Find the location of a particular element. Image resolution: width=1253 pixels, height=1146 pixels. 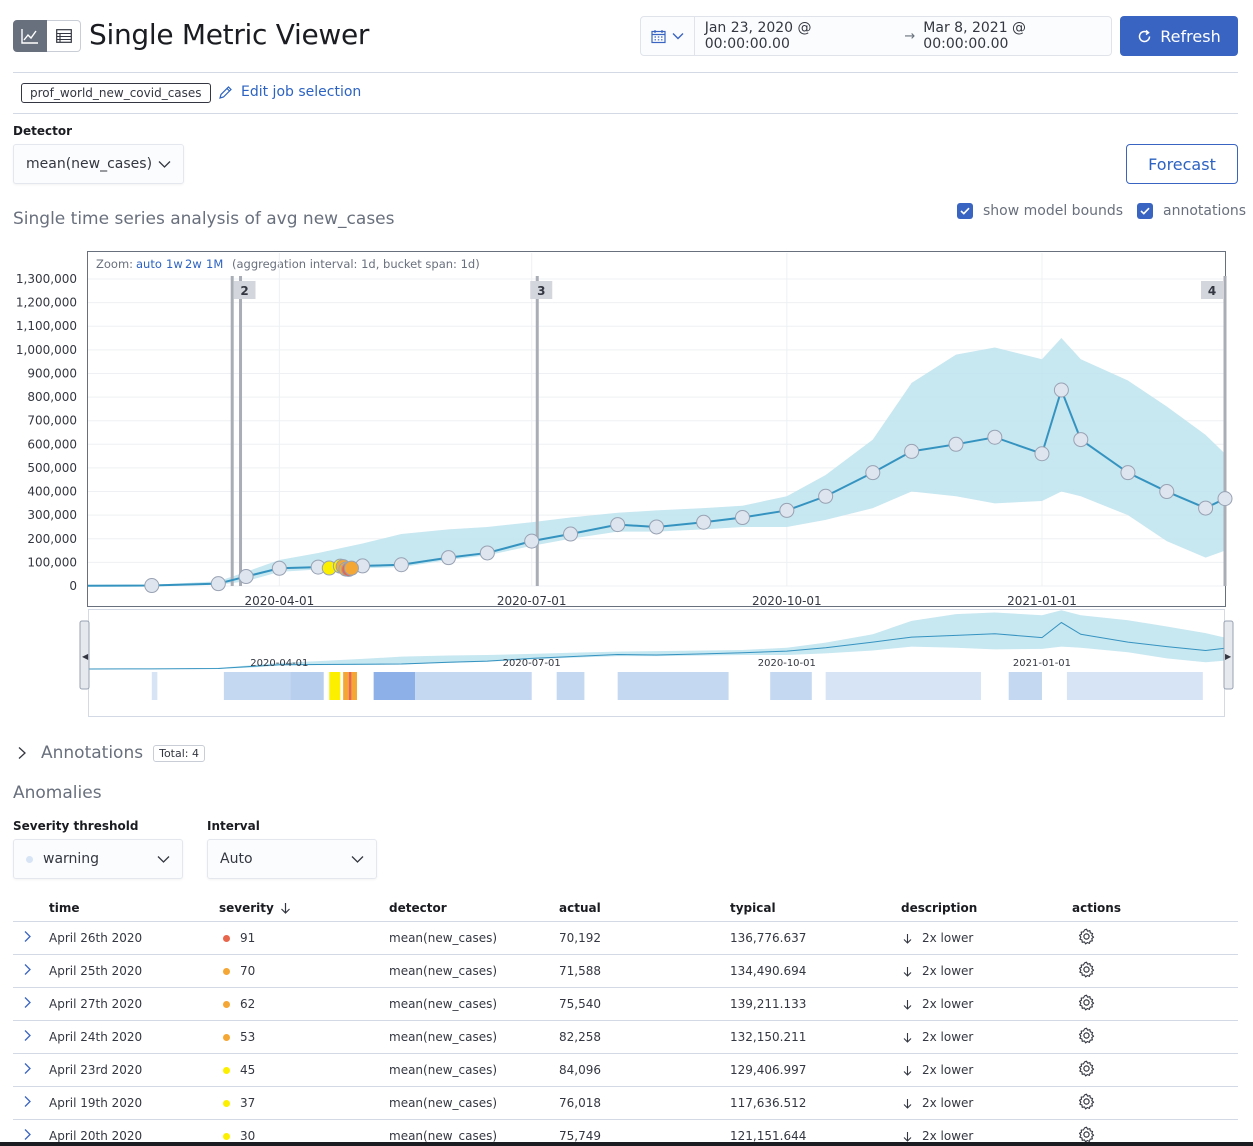

y-tick-label: 100,000 is located at coordinates (52, 562).